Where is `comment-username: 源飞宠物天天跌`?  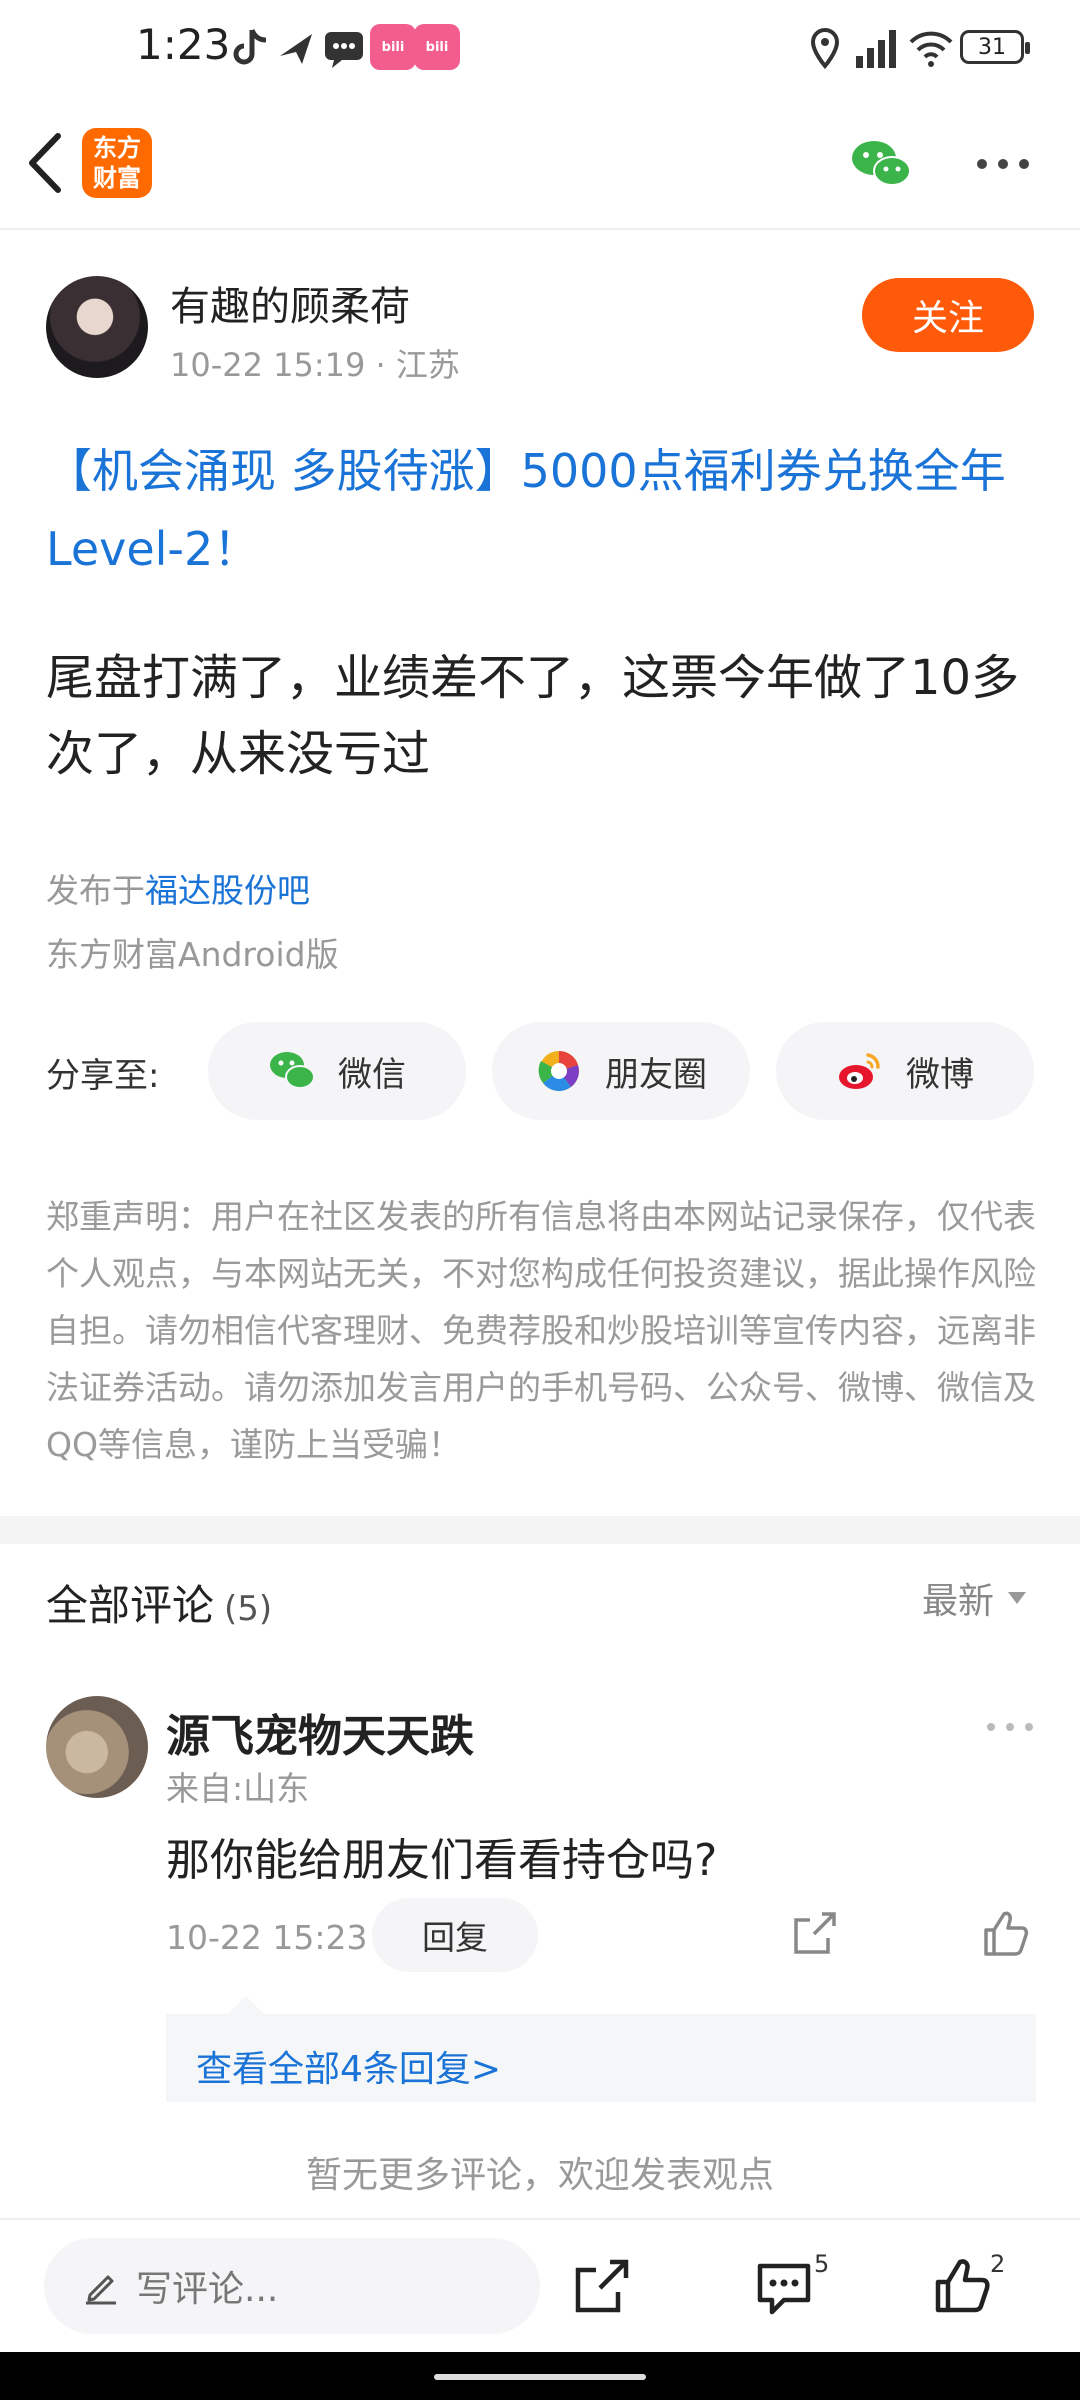 comment-username: 源飞宠物天天跌 is located at coordinates (320, 1732).